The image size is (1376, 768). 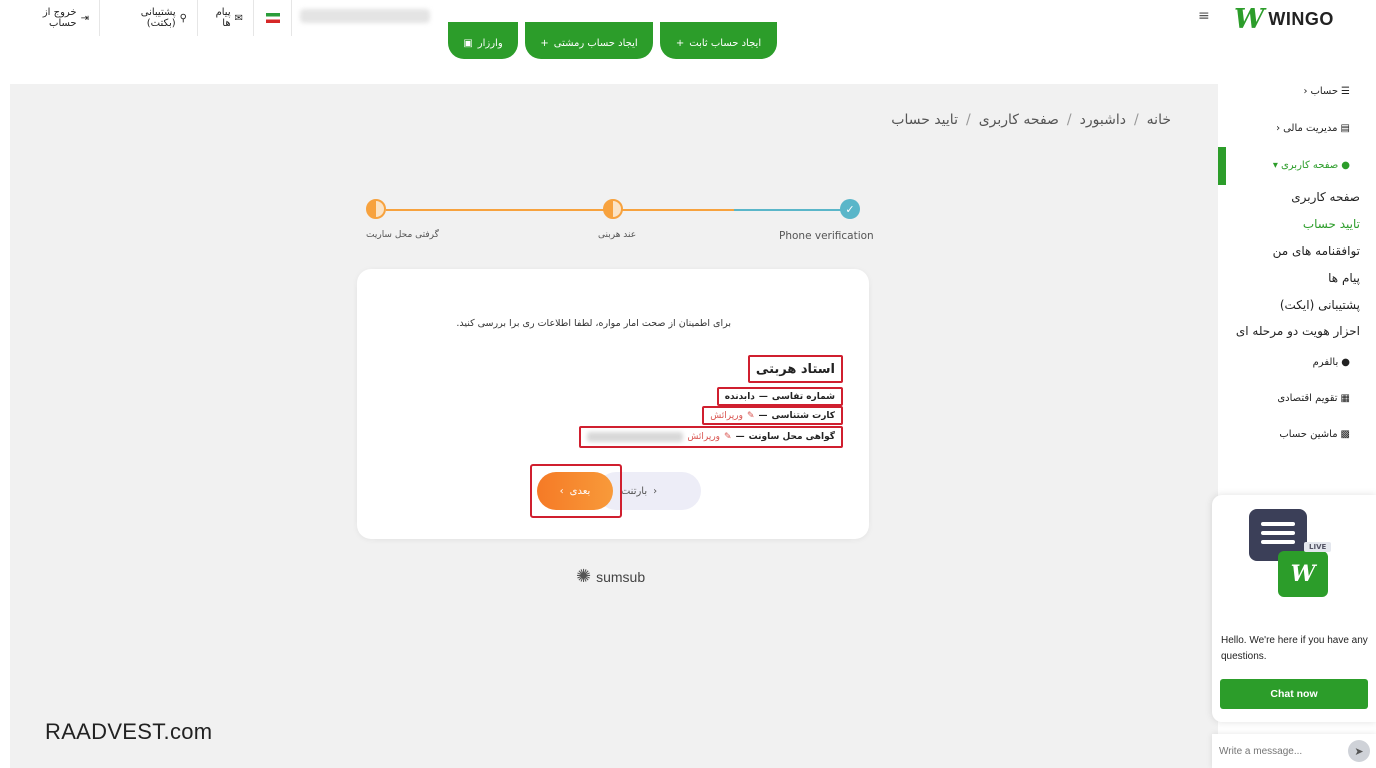 I want to click on document-title: استاد هربتی, so click(x=795, y=369).